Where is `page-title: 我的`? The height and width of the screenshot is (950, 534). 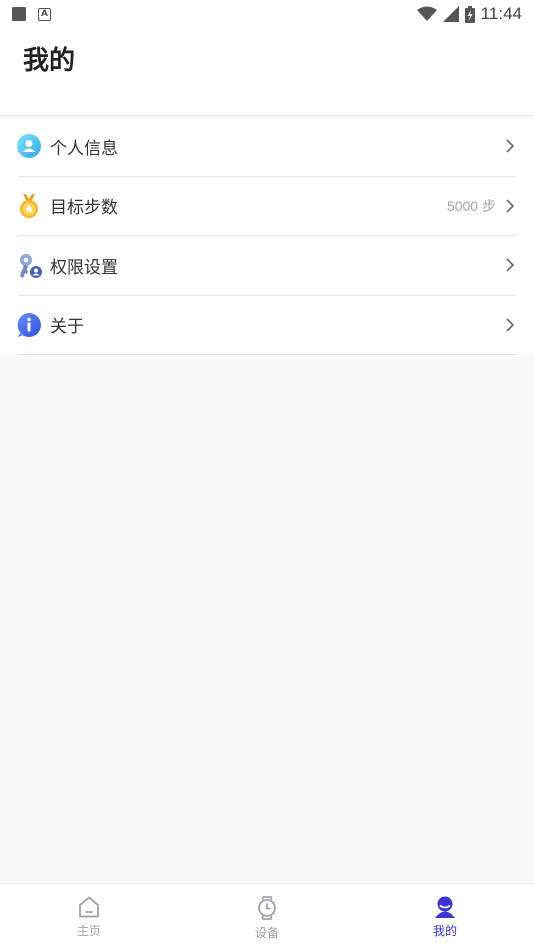 page-title: 我的 is located at coordinates (49, 61).